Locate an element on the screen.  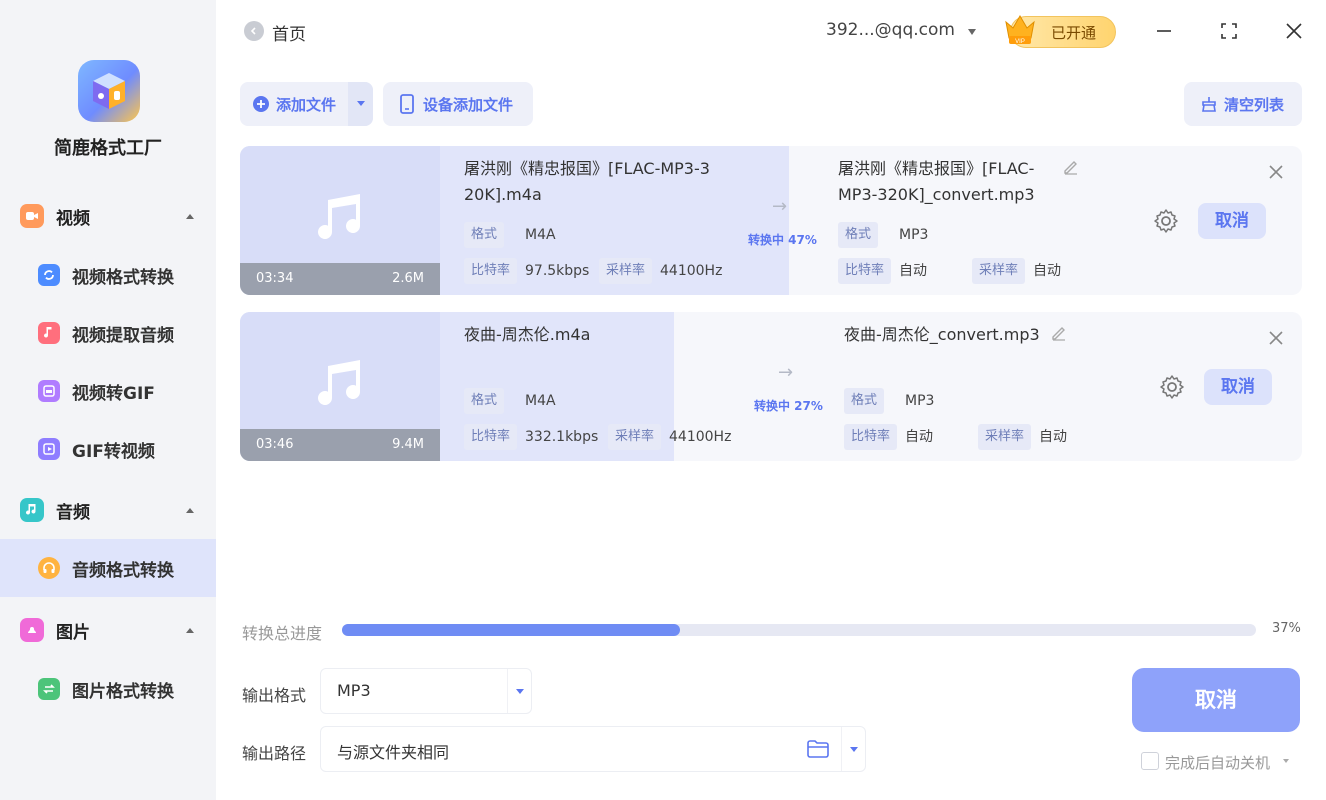
output-path-dropdown is located at coordinates (853, 749).